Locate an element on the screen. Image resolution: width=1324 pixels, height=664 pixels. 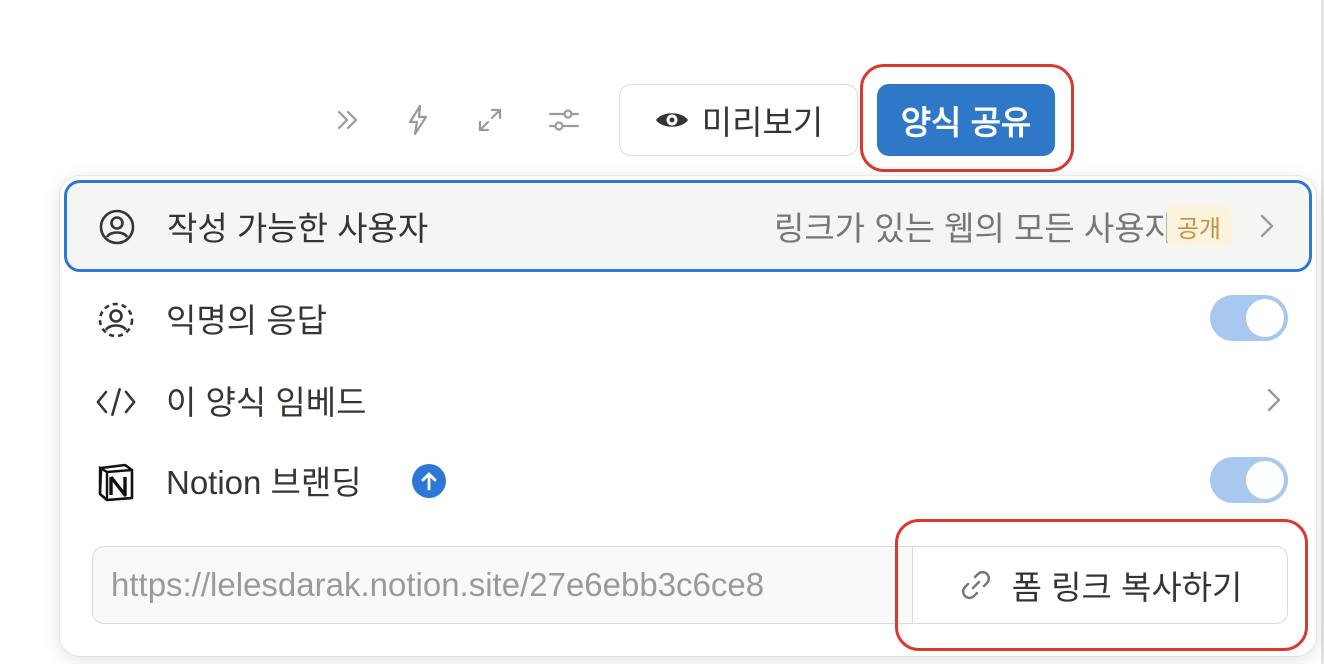
sliders-icon is located at coordinates (564, 120).